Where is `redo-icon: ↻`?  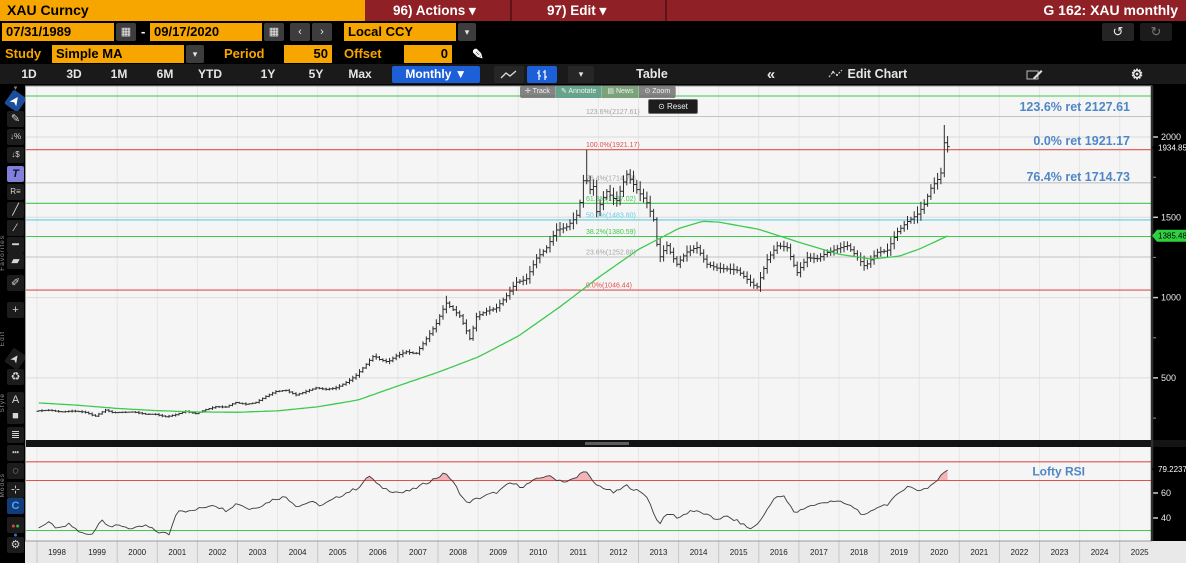
redo-icon: ↻ is located at coordinates (1156, 32).